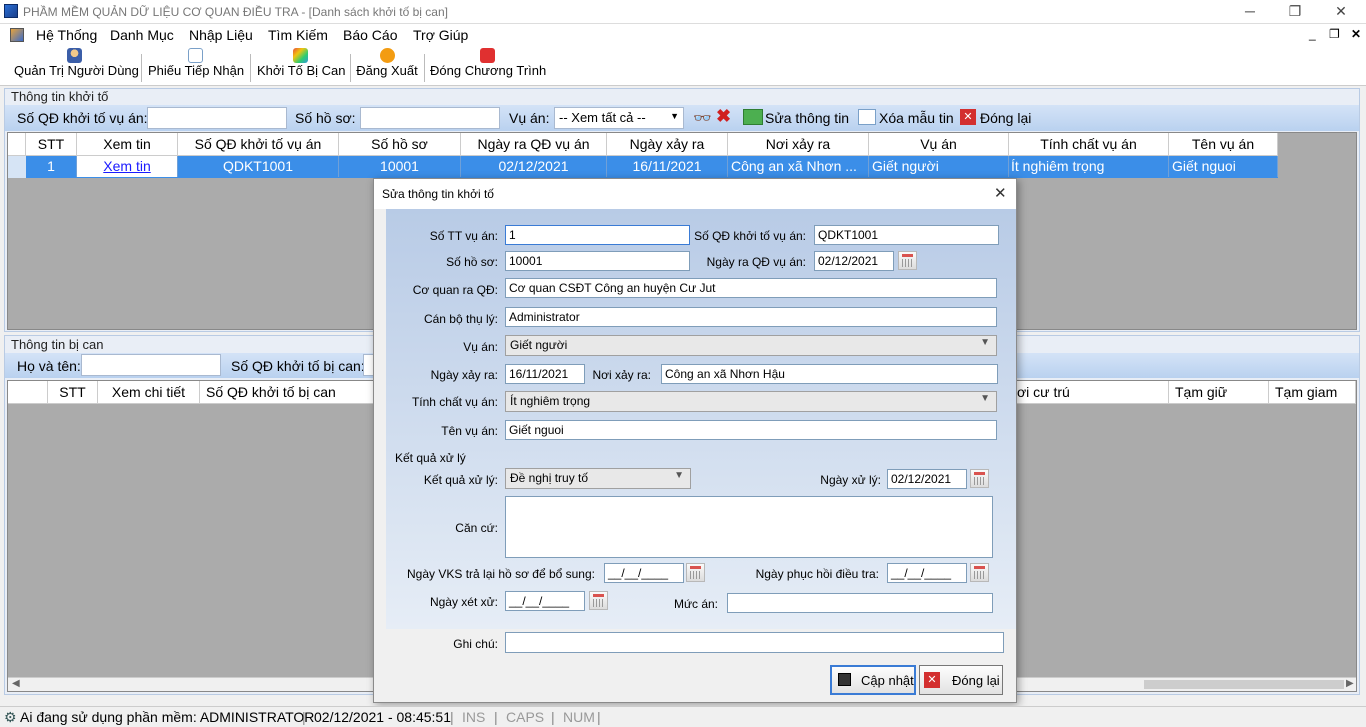 This screenshot has width=1366, height=727. What do you see at coordinates (142, 35) in the screenshot?
I see `menu-danh-muc: Danh Mục` at bounding box center [142, 35].